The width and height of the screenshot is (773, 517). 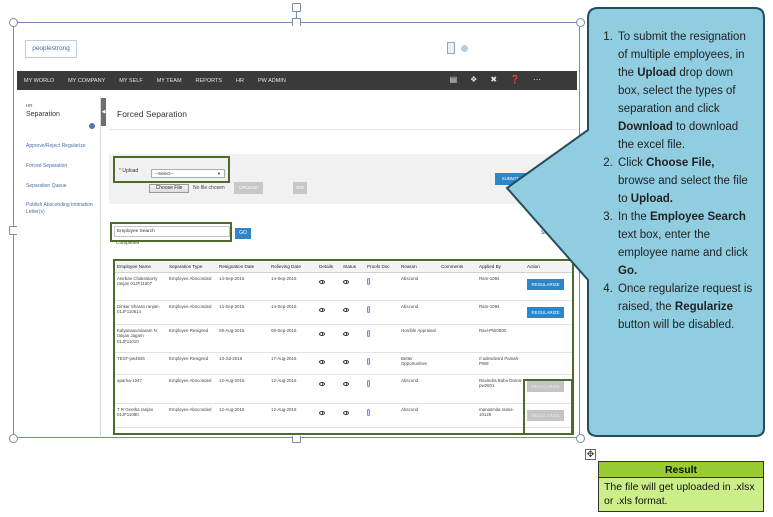 I want to click on instruction-keyword: Go., so click(x=628, y=271).